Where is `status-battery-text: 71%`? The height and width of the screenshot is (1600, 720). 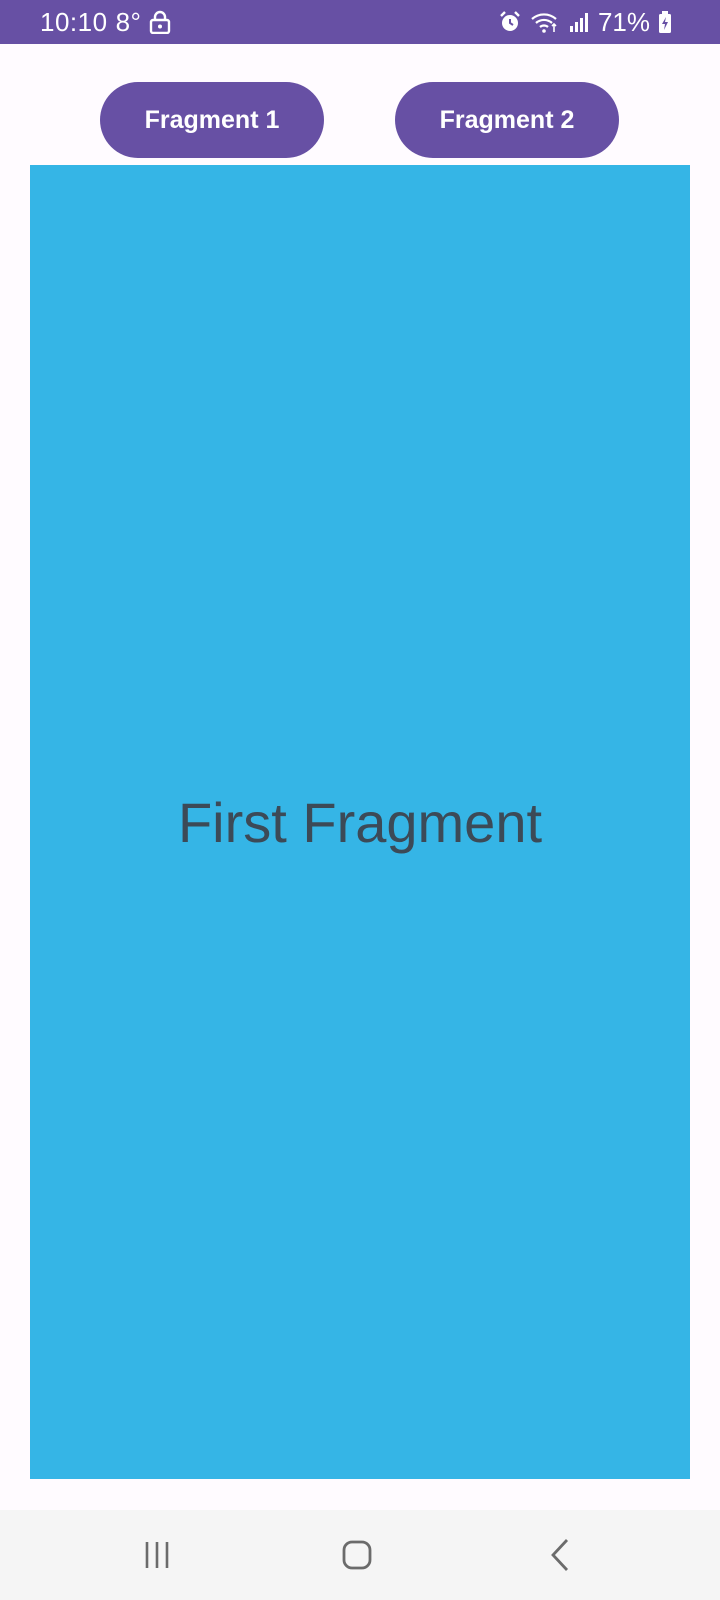
status-battery-text: 71% is located at coordinates (623, 21).